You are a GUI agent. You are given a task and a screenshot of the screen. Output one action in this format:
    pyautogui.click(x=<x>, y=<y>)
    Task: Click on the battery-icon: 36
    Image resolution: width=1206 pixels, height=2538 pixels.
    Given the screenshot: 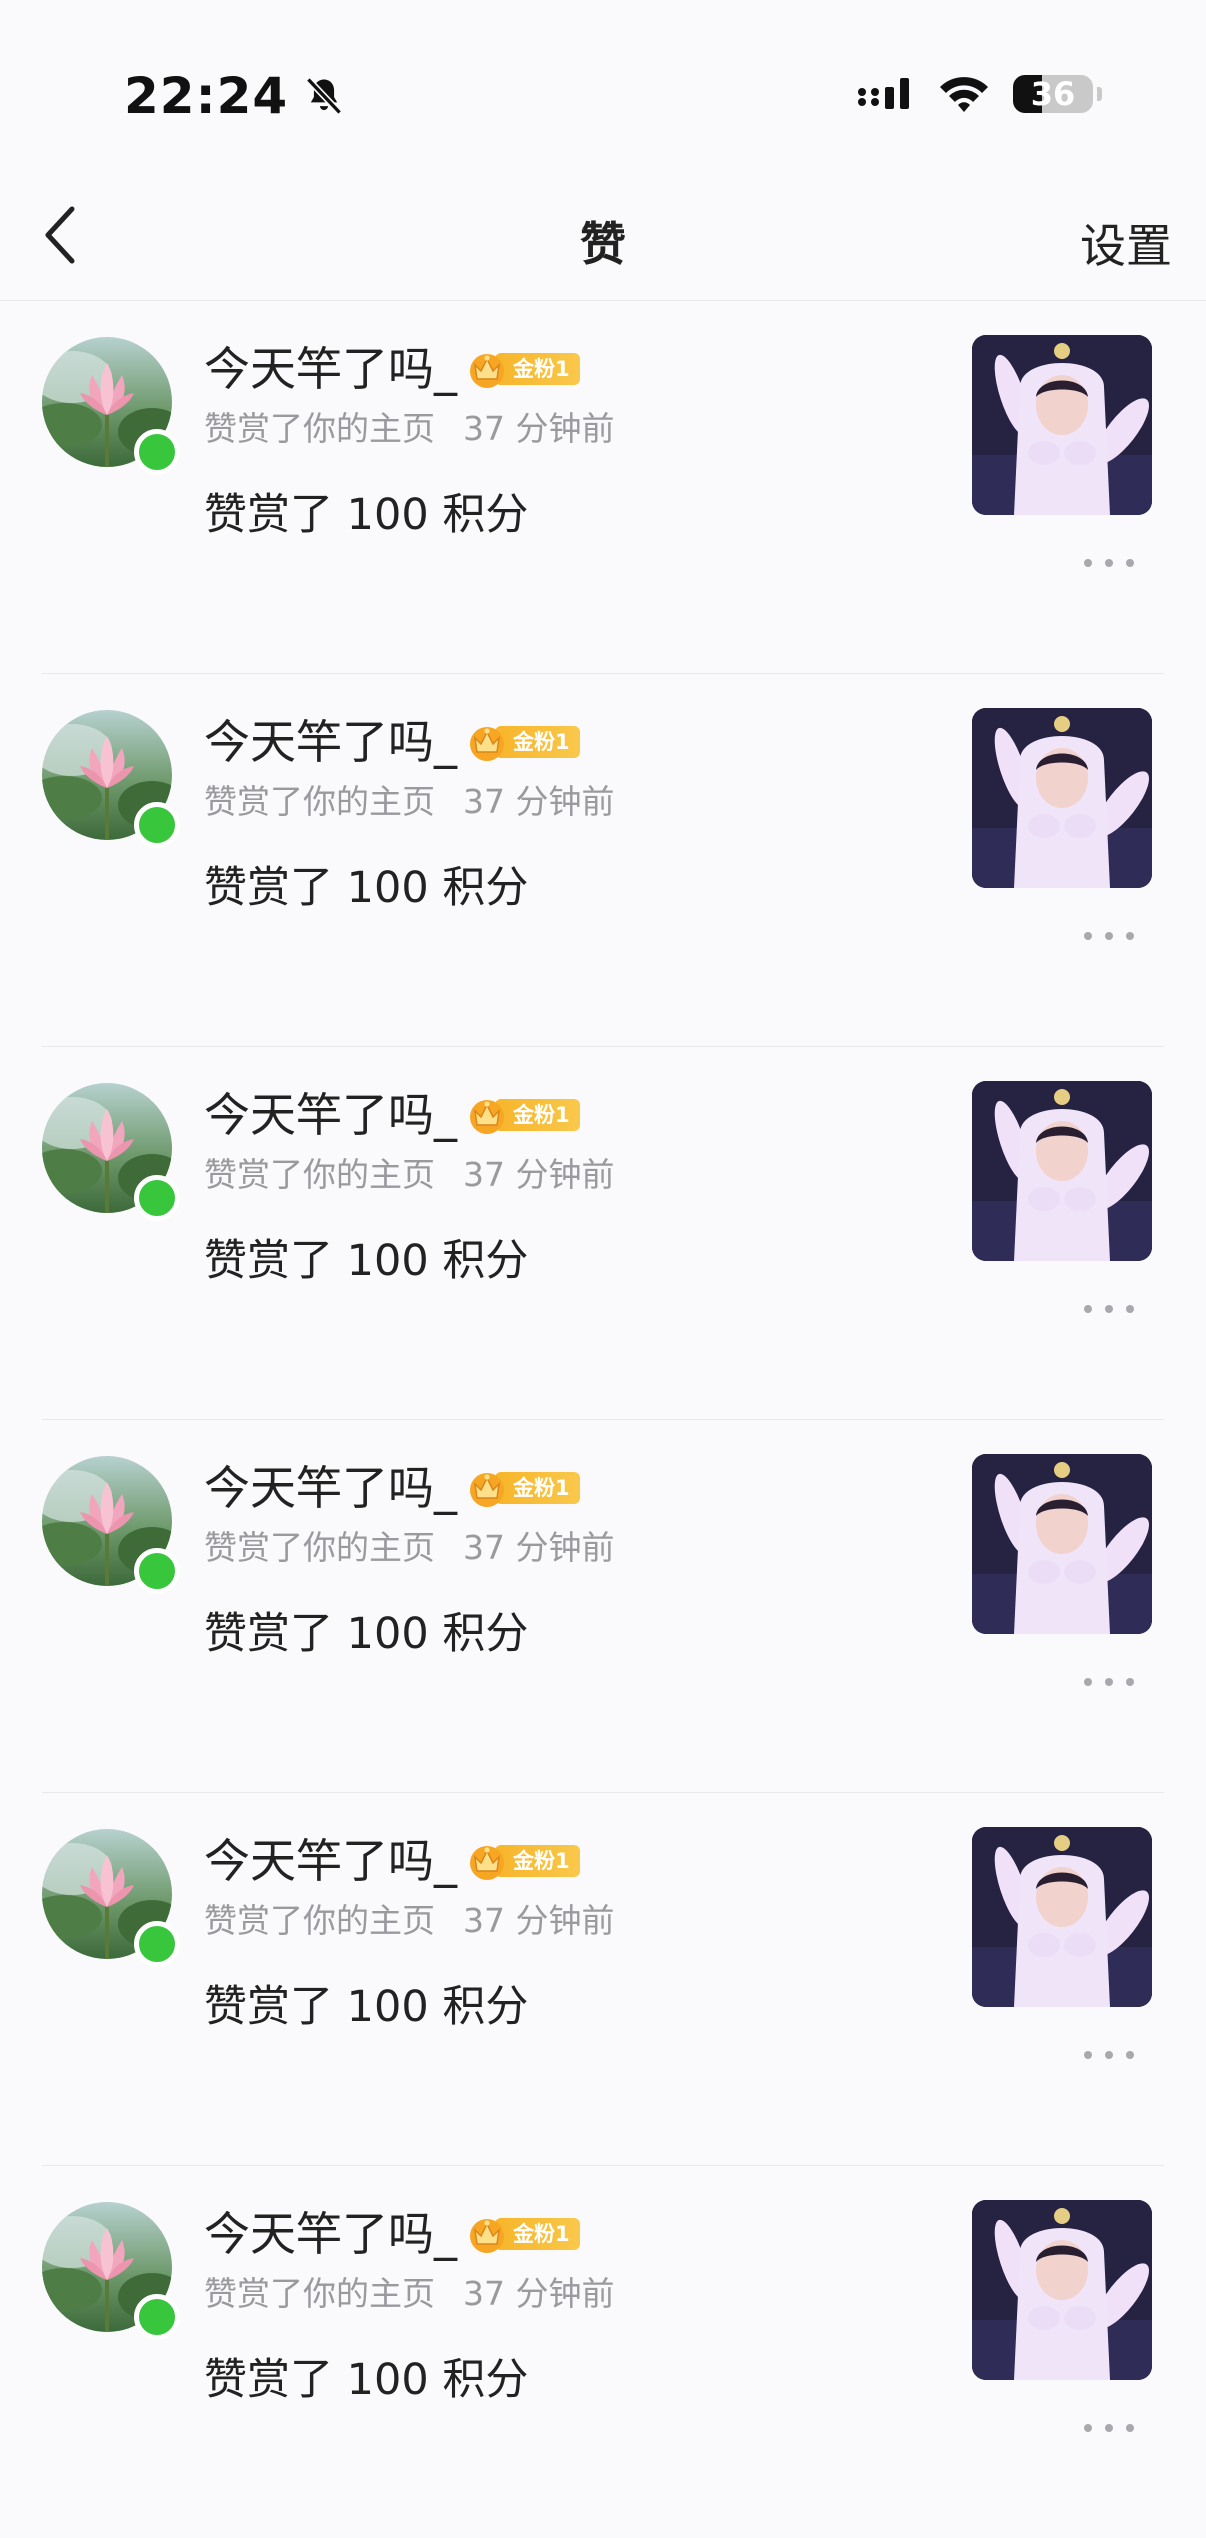 What is the action you would take?
    pyautogui.click(x=1053, y=94)
    